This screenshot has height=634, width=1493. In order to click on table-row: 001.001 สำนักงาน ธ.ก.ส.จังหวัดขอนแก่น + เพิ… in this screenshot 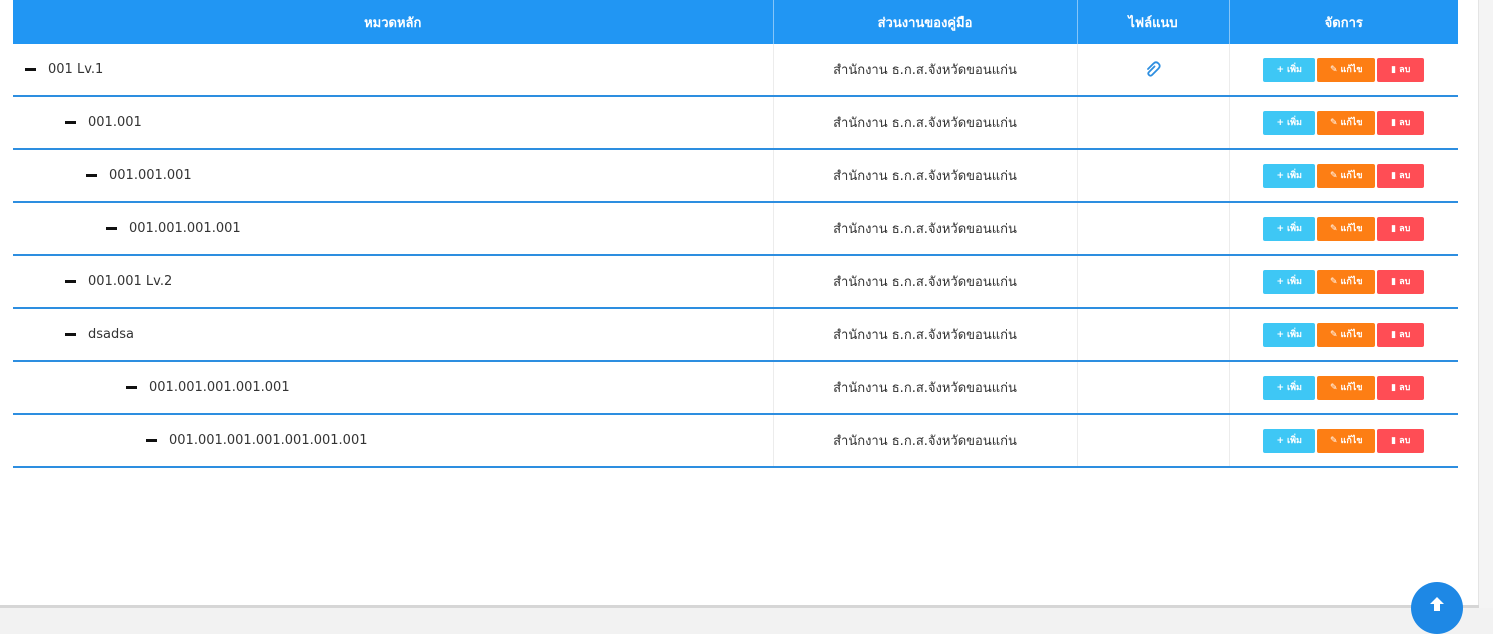, I will do `click(735, 123)`.